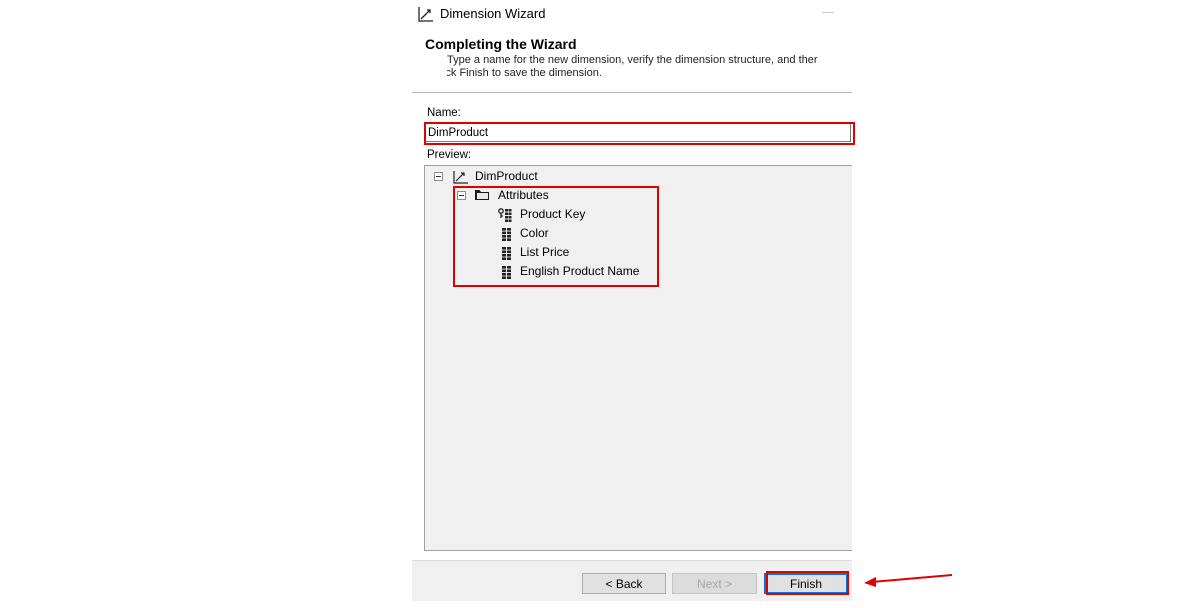 The width and height of the screenshot is (1180, 608). Describe the element at coordinates (806, 583) in the screenshot. I see `finish-button: Finish` at that location.